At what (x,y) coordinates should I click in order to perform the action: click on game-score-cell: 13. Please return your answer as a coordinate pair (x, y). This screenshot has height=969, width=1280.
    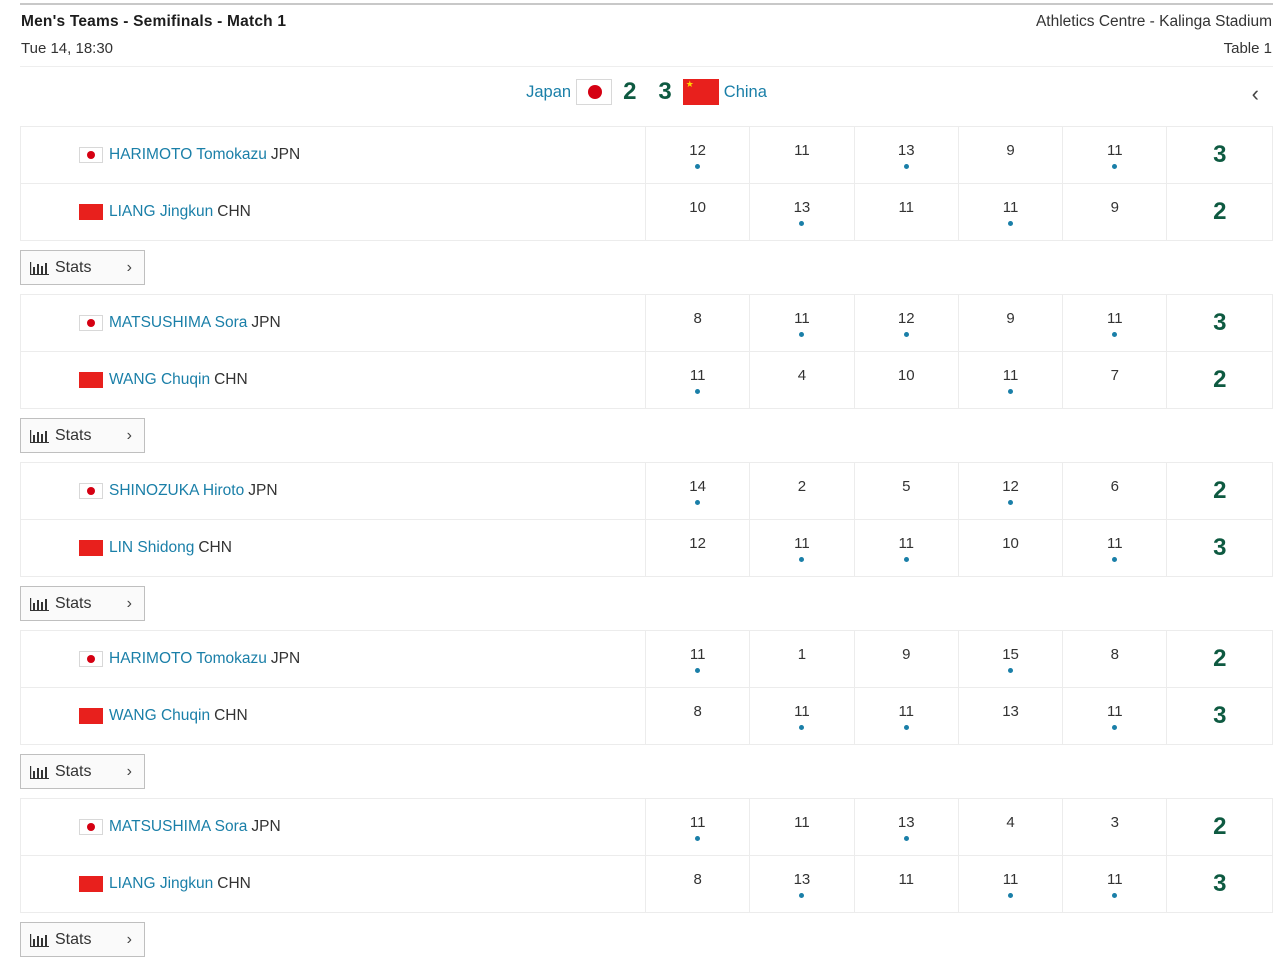
    Looking at the image, I should click on (802, 884).